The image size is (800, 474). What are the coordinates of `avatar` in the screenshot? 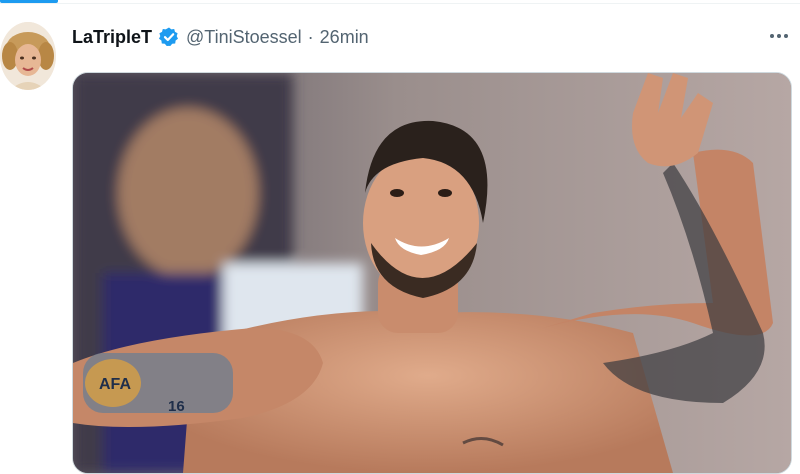 It's located at (28, 56).